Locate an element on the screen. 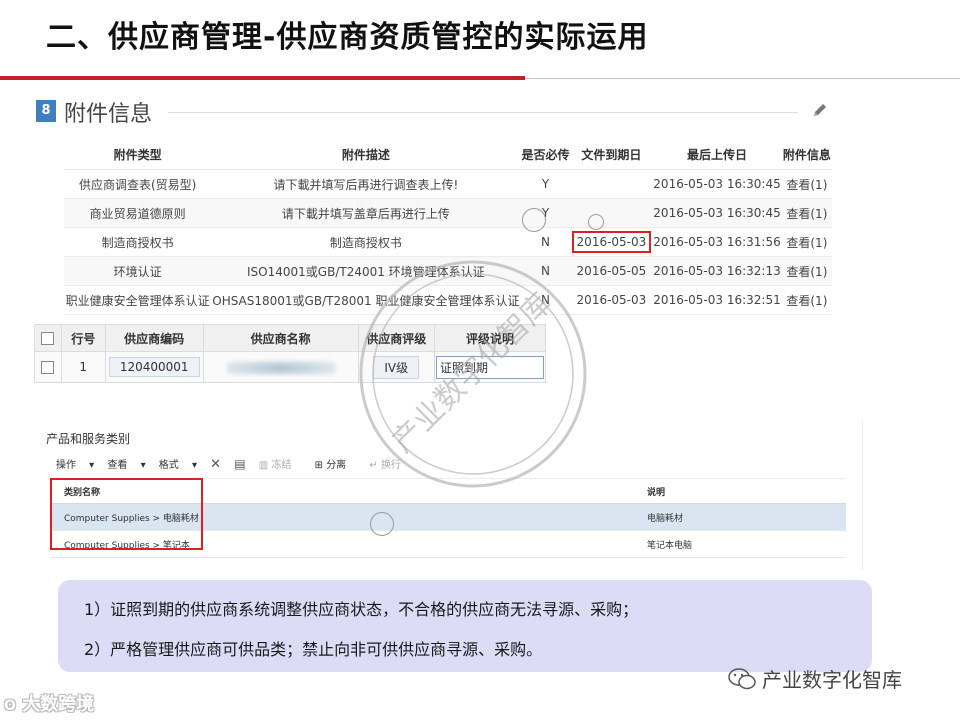 The image size is (960, 720). attachment-desc: 制造商授权书 is located at coordinates (366, 242).